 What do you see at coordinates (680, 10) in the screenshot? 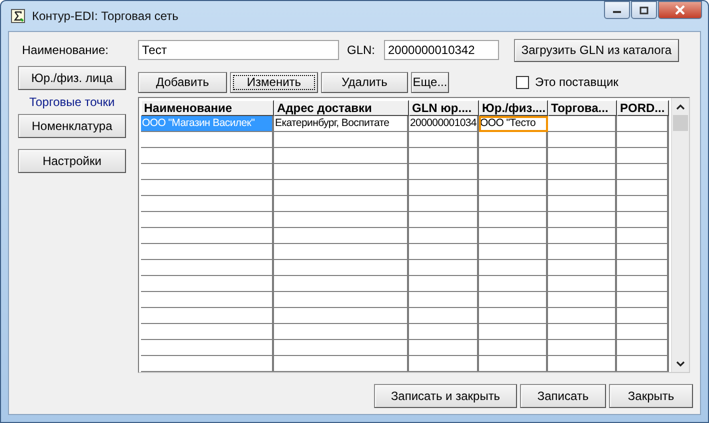
I see `close-button` at bounding box center [680, 10].